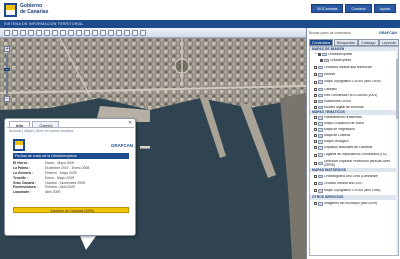 The height and width of the screenshot is (259, 400). Describe the element at coordinates (354, 191) in the screenshot. I see `layer-item: Mapa Topográfico 1:5.000 (año 1996)` at that location.